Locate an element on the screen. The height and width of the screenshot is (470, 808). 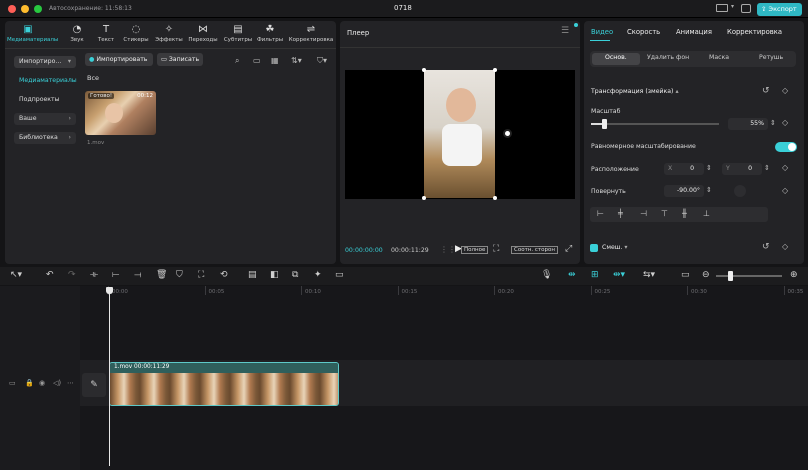
zoom-slider-handle is located at coordinates (730, 276).